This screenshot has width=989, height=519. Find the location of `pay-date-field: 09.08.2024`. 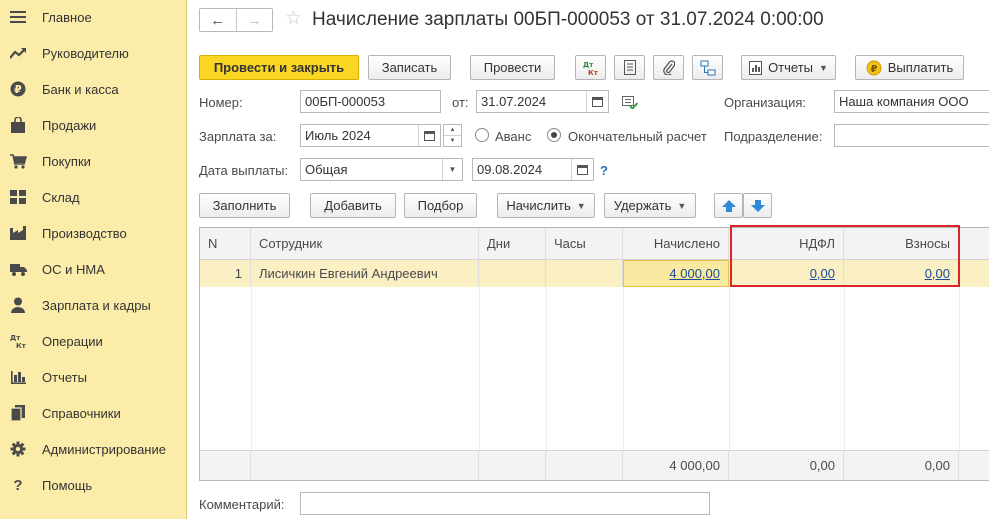

pay-date-field: 09.08.2024 is located at coordinates (533, 169).